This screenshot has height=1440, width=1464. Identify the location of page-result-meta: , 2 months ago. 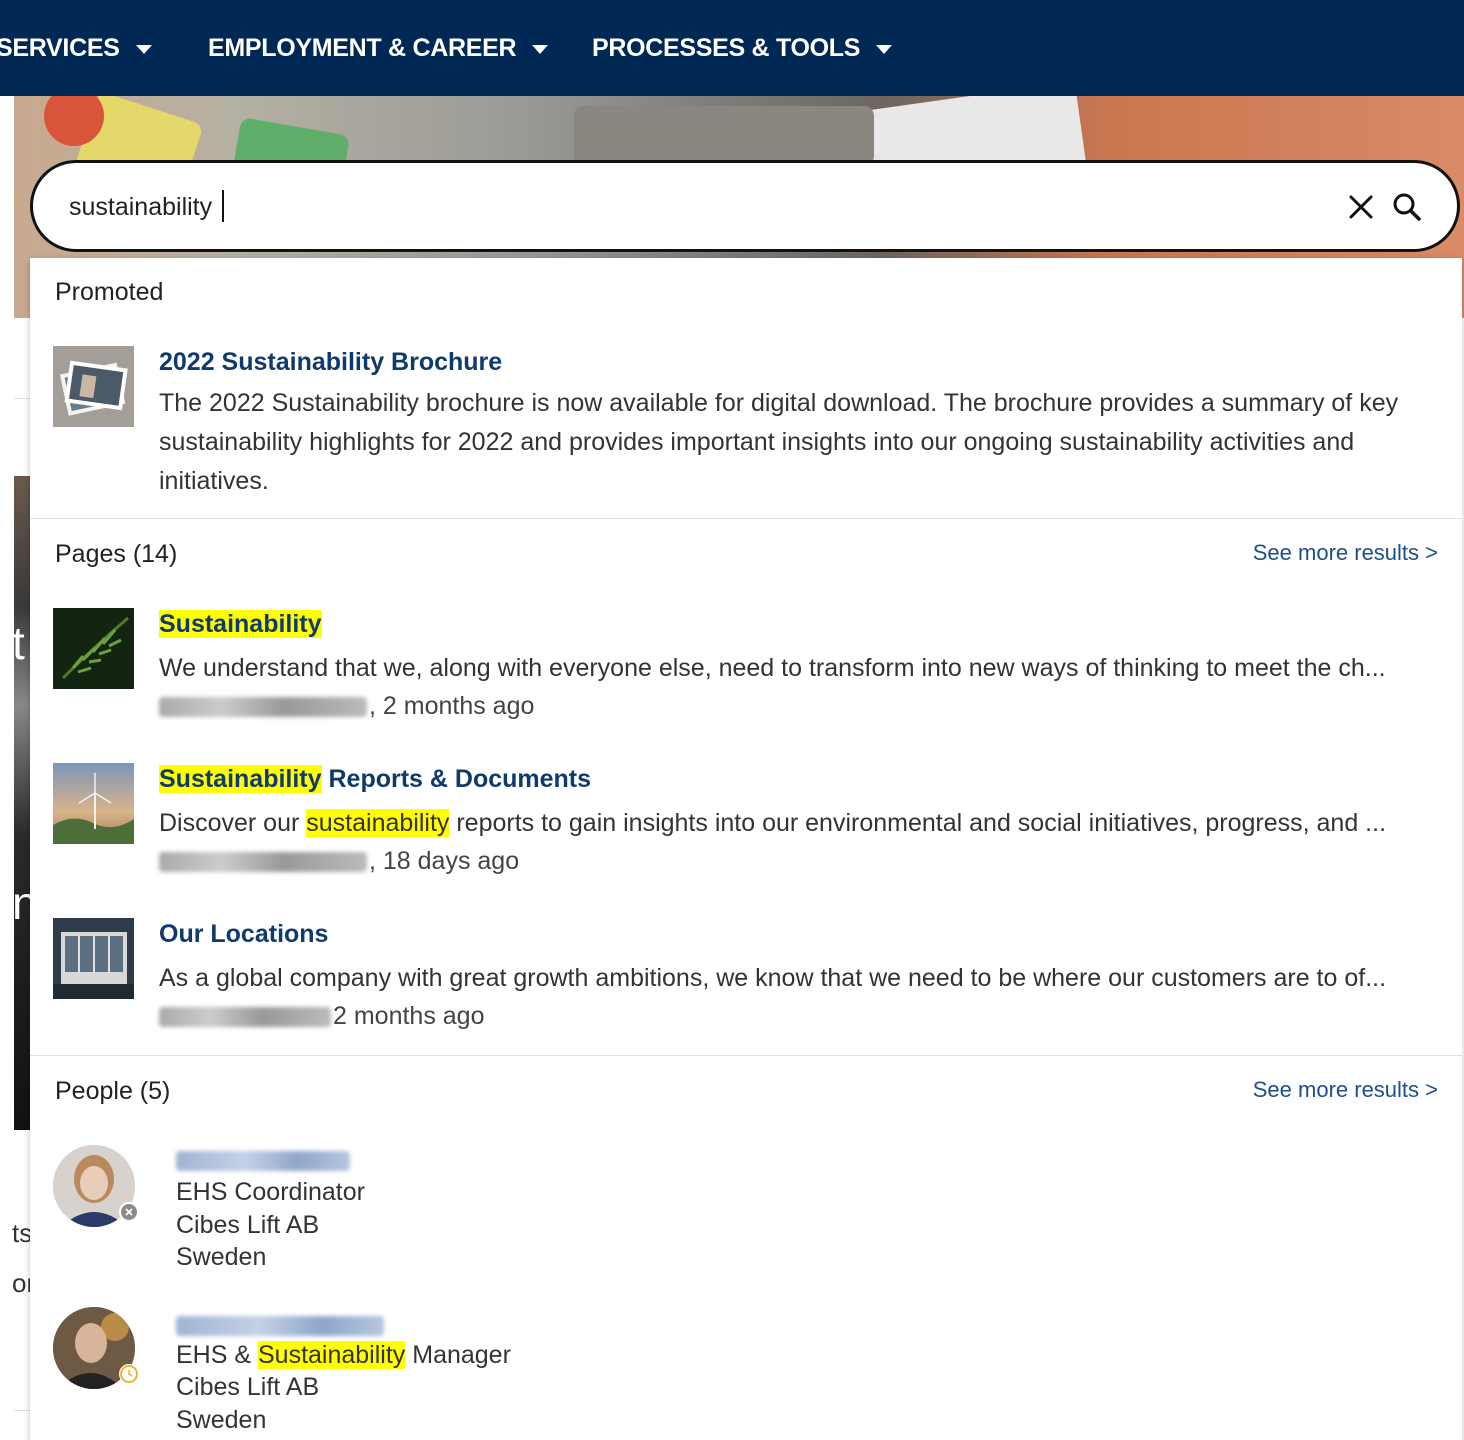
(346, 706).